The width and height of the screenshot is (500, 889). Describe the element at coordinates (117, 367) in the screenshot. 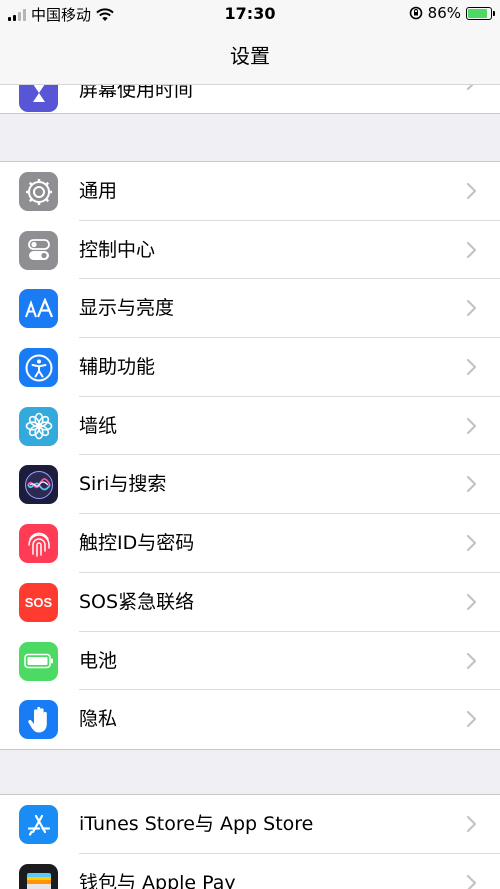

I see `settings-row-label: 辅助功能` at that location.